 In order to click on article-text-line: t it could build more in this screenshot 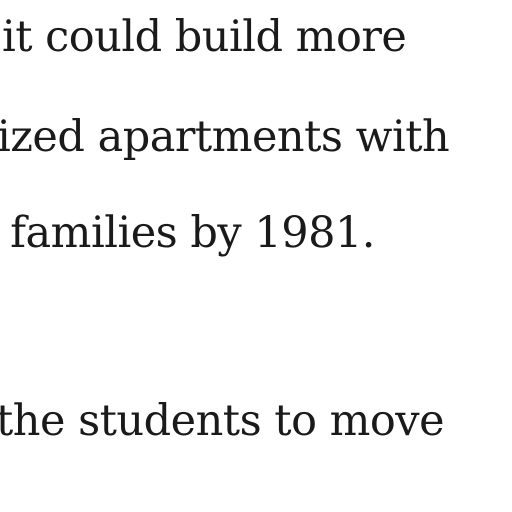, I will do `click(203, 37)`.